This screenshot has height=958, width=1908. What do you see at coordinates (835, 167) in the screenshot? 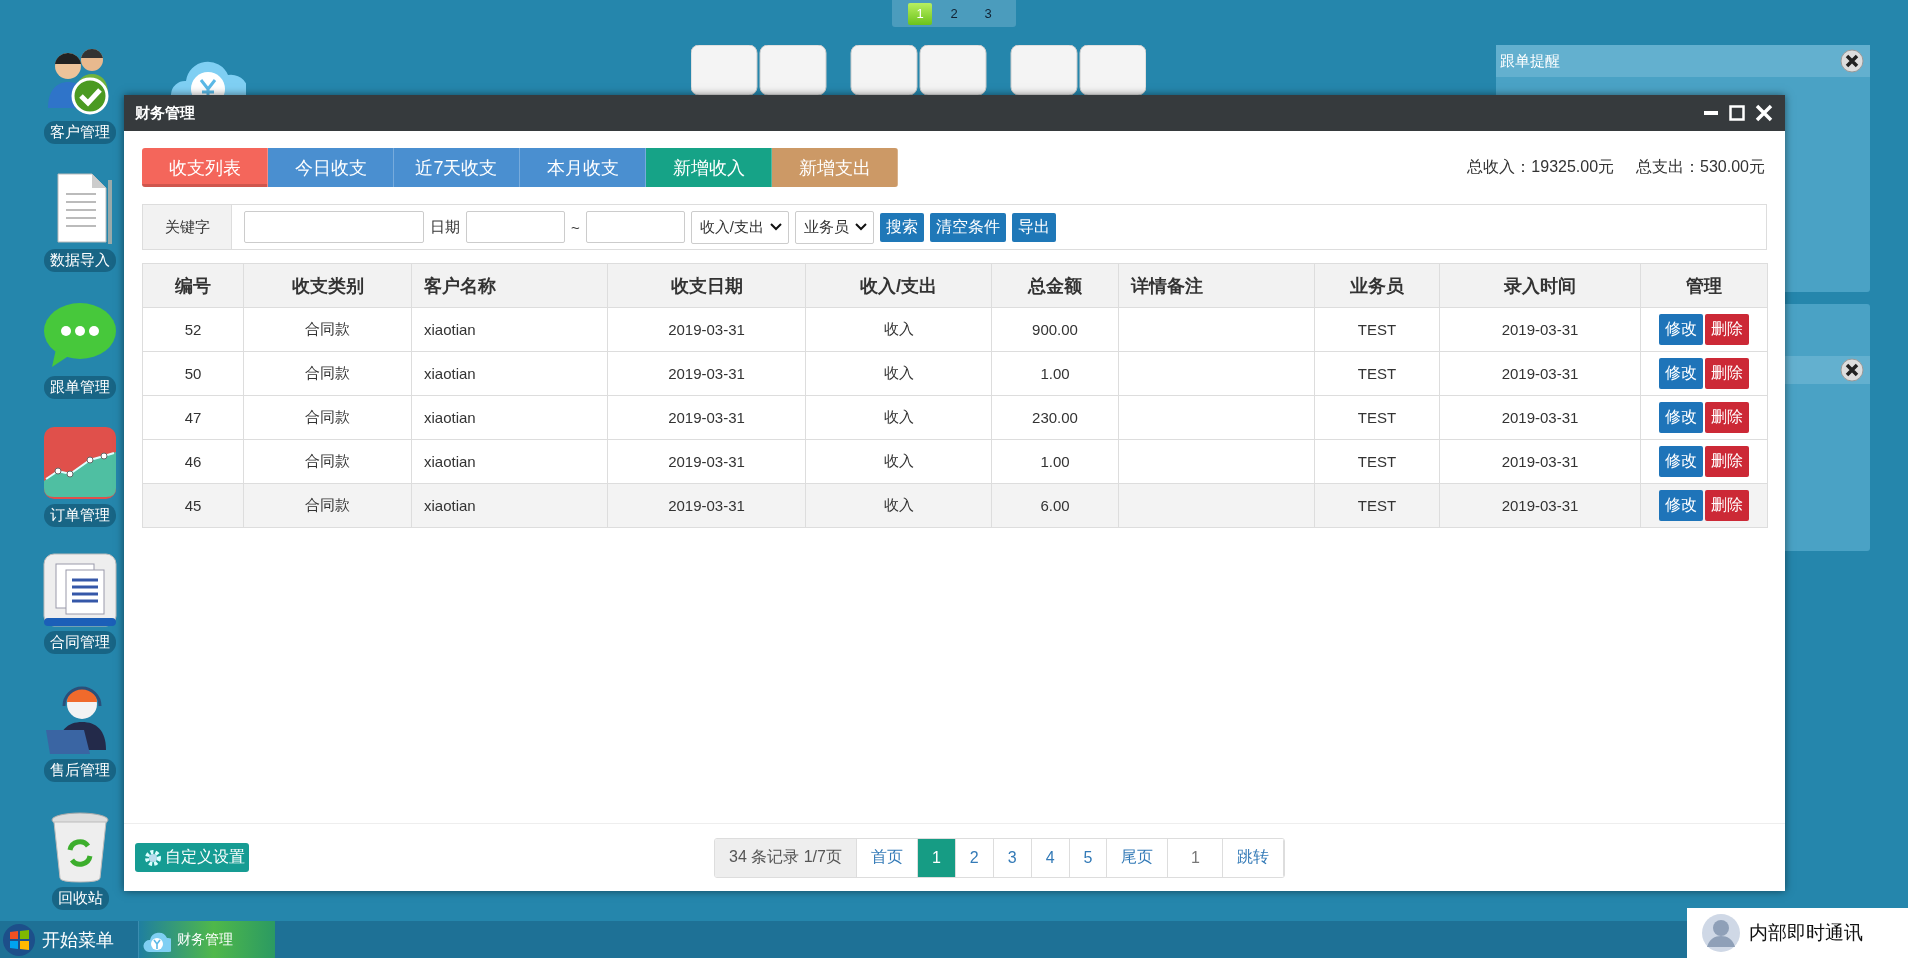
I see `tab: 新增支出` at bounding box center [835, 167].